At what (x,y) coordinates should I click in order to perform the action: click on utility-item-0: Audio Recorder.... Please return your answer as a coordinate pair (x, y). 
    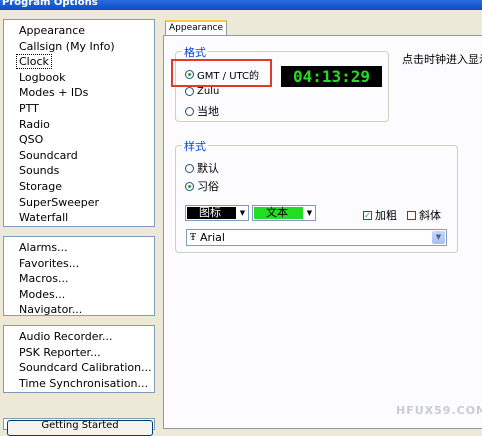
    Looking at the image, I should click on (79, 337).